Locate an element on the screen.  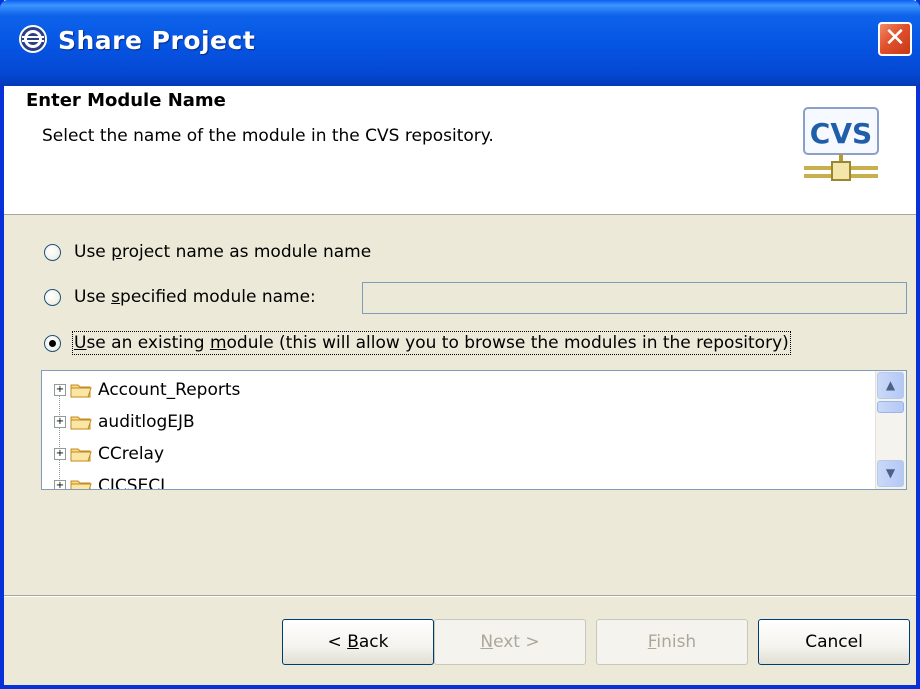
eclipse-app-icon is located at coordinates (33, 39).